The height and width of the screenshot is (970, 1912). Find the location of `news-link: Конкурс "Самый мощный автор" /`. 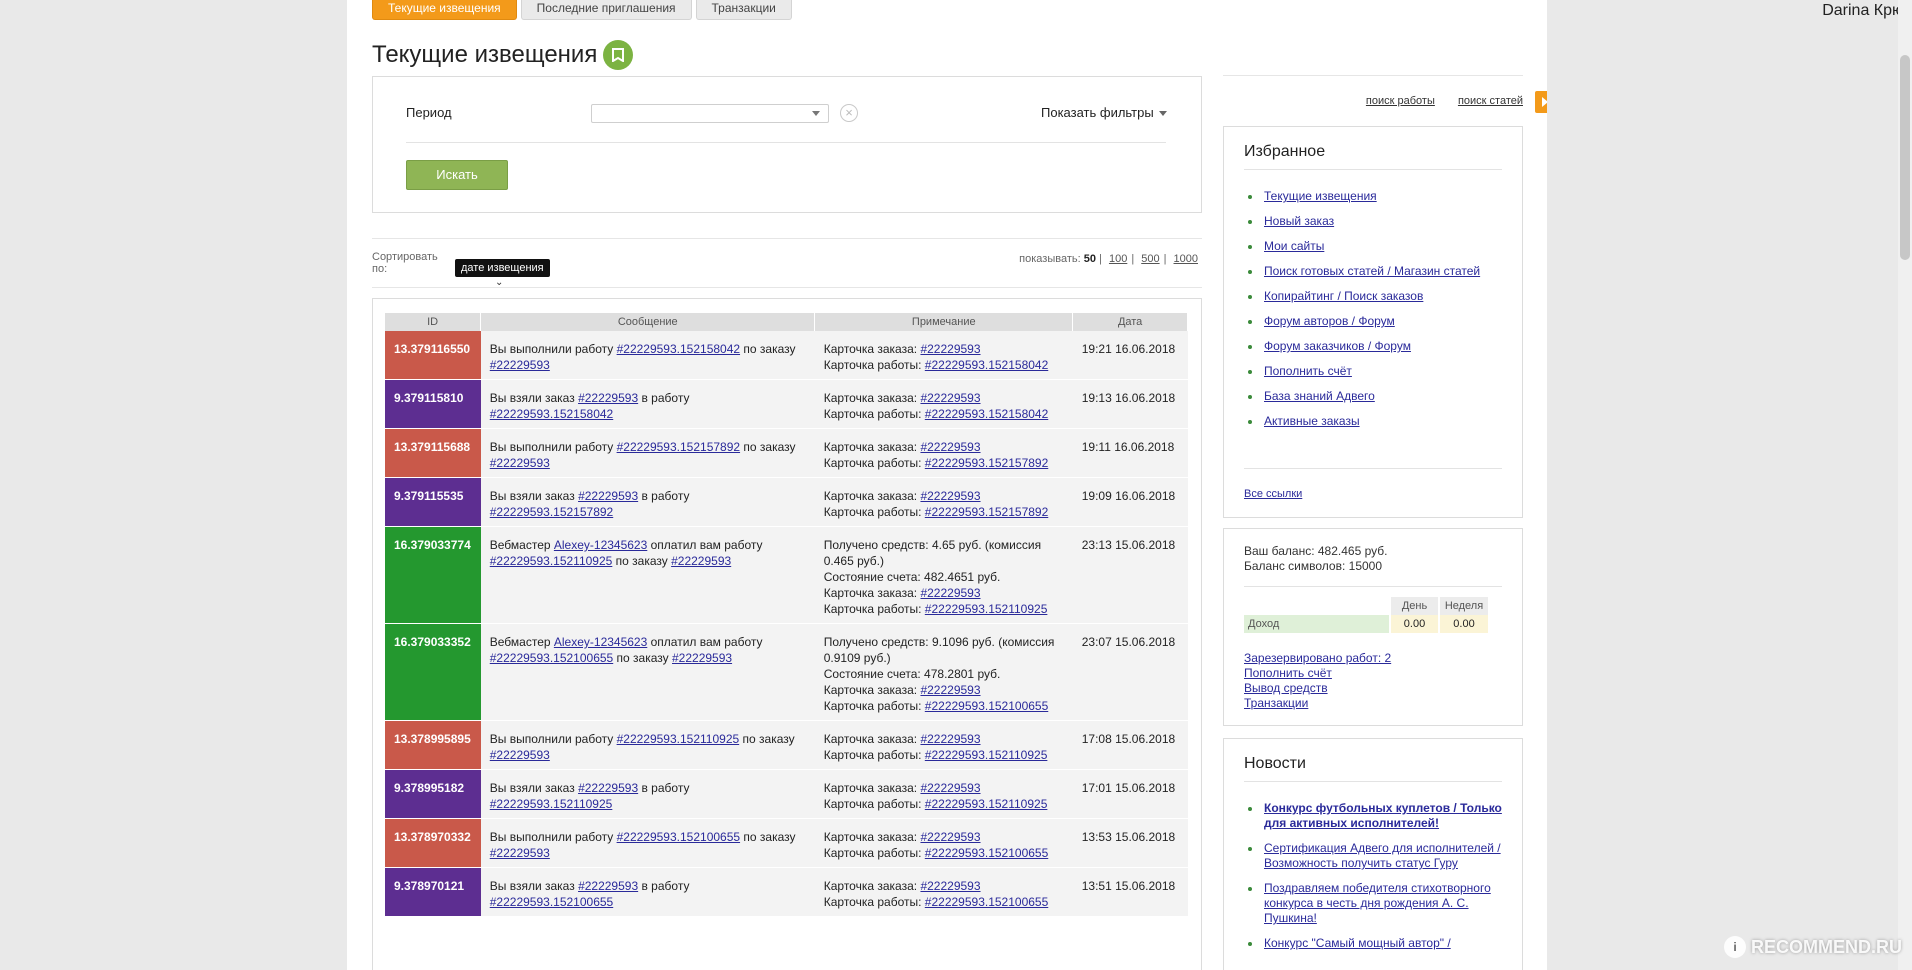

news-link: Конкурс "Самый мощный автор" / is located at coordinates (1357, 943).